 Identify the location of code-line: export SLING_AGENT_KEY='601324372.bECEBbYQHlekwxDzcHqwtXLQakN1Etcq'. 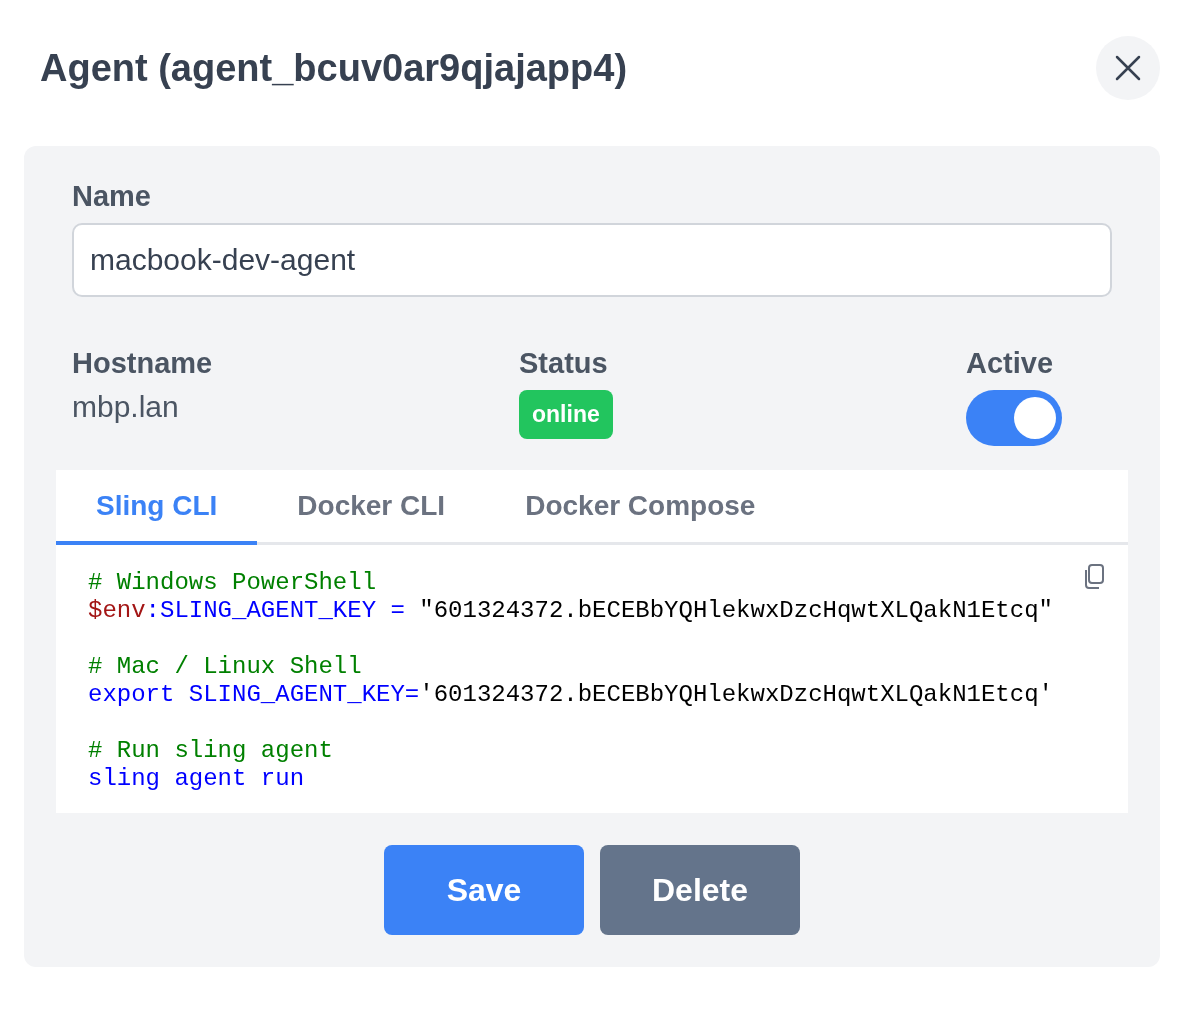
(571, 695).